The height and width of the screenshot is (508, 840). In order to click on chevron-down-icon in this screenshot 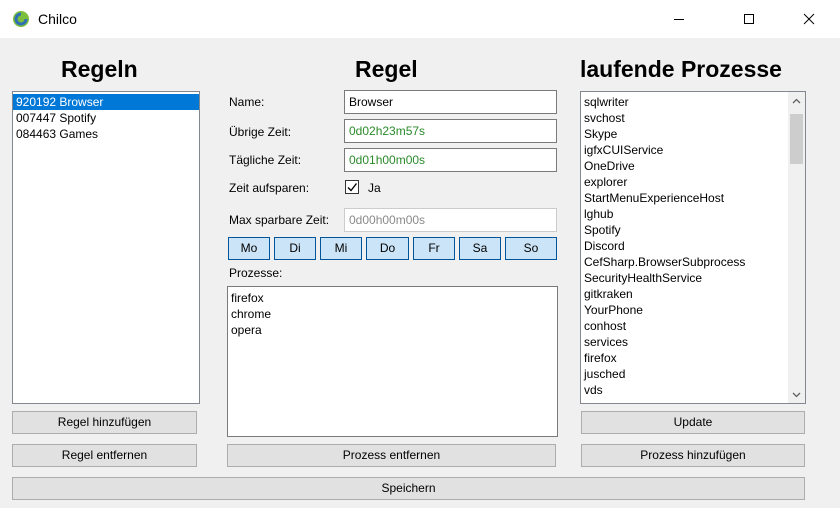, I will do `click(796, 394)`.